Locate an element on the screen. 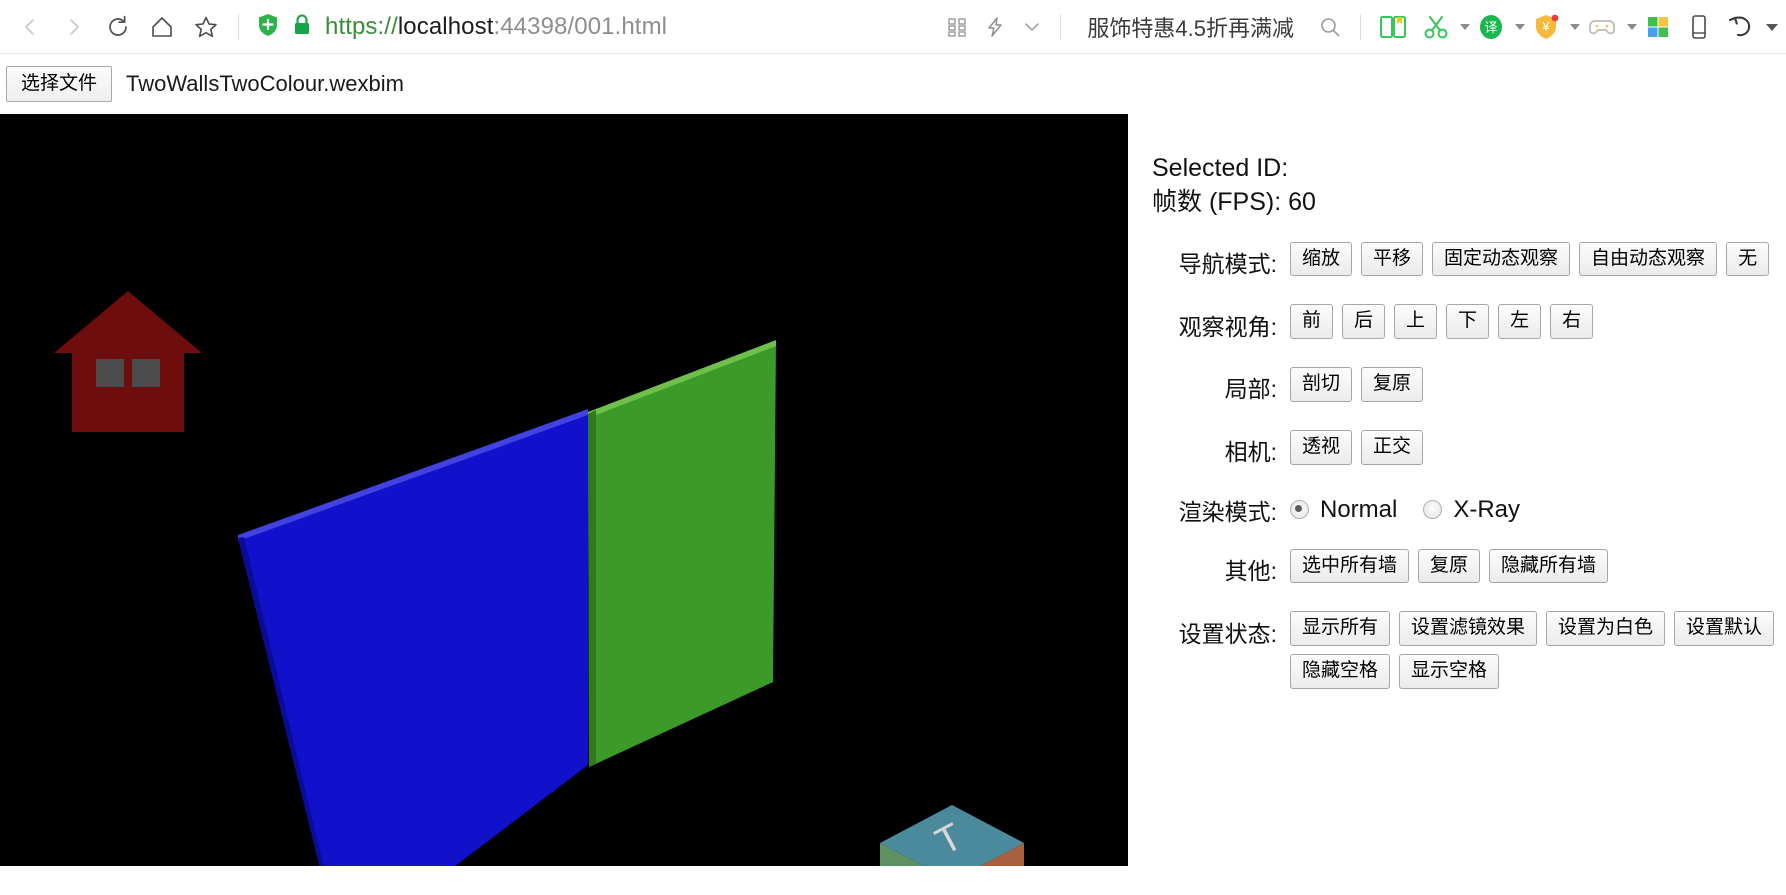 The width and height of the screenshot is (1786, 895). chevron-left-icon is located at coordinates (30, 27).